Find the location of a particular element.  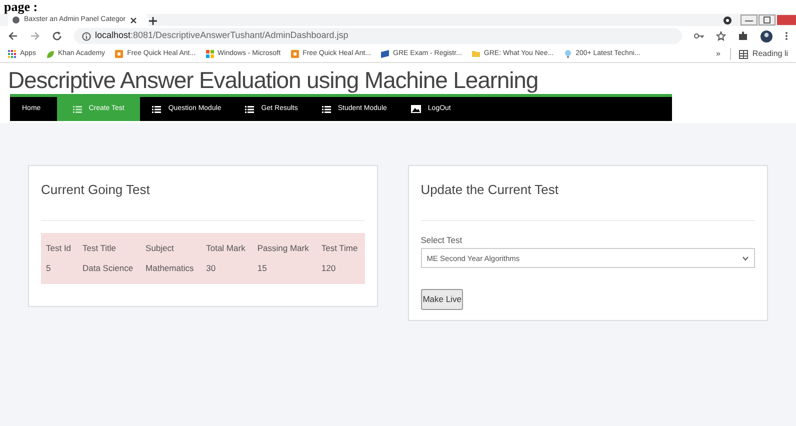

flag-icon is located at coordinates (385, 54).